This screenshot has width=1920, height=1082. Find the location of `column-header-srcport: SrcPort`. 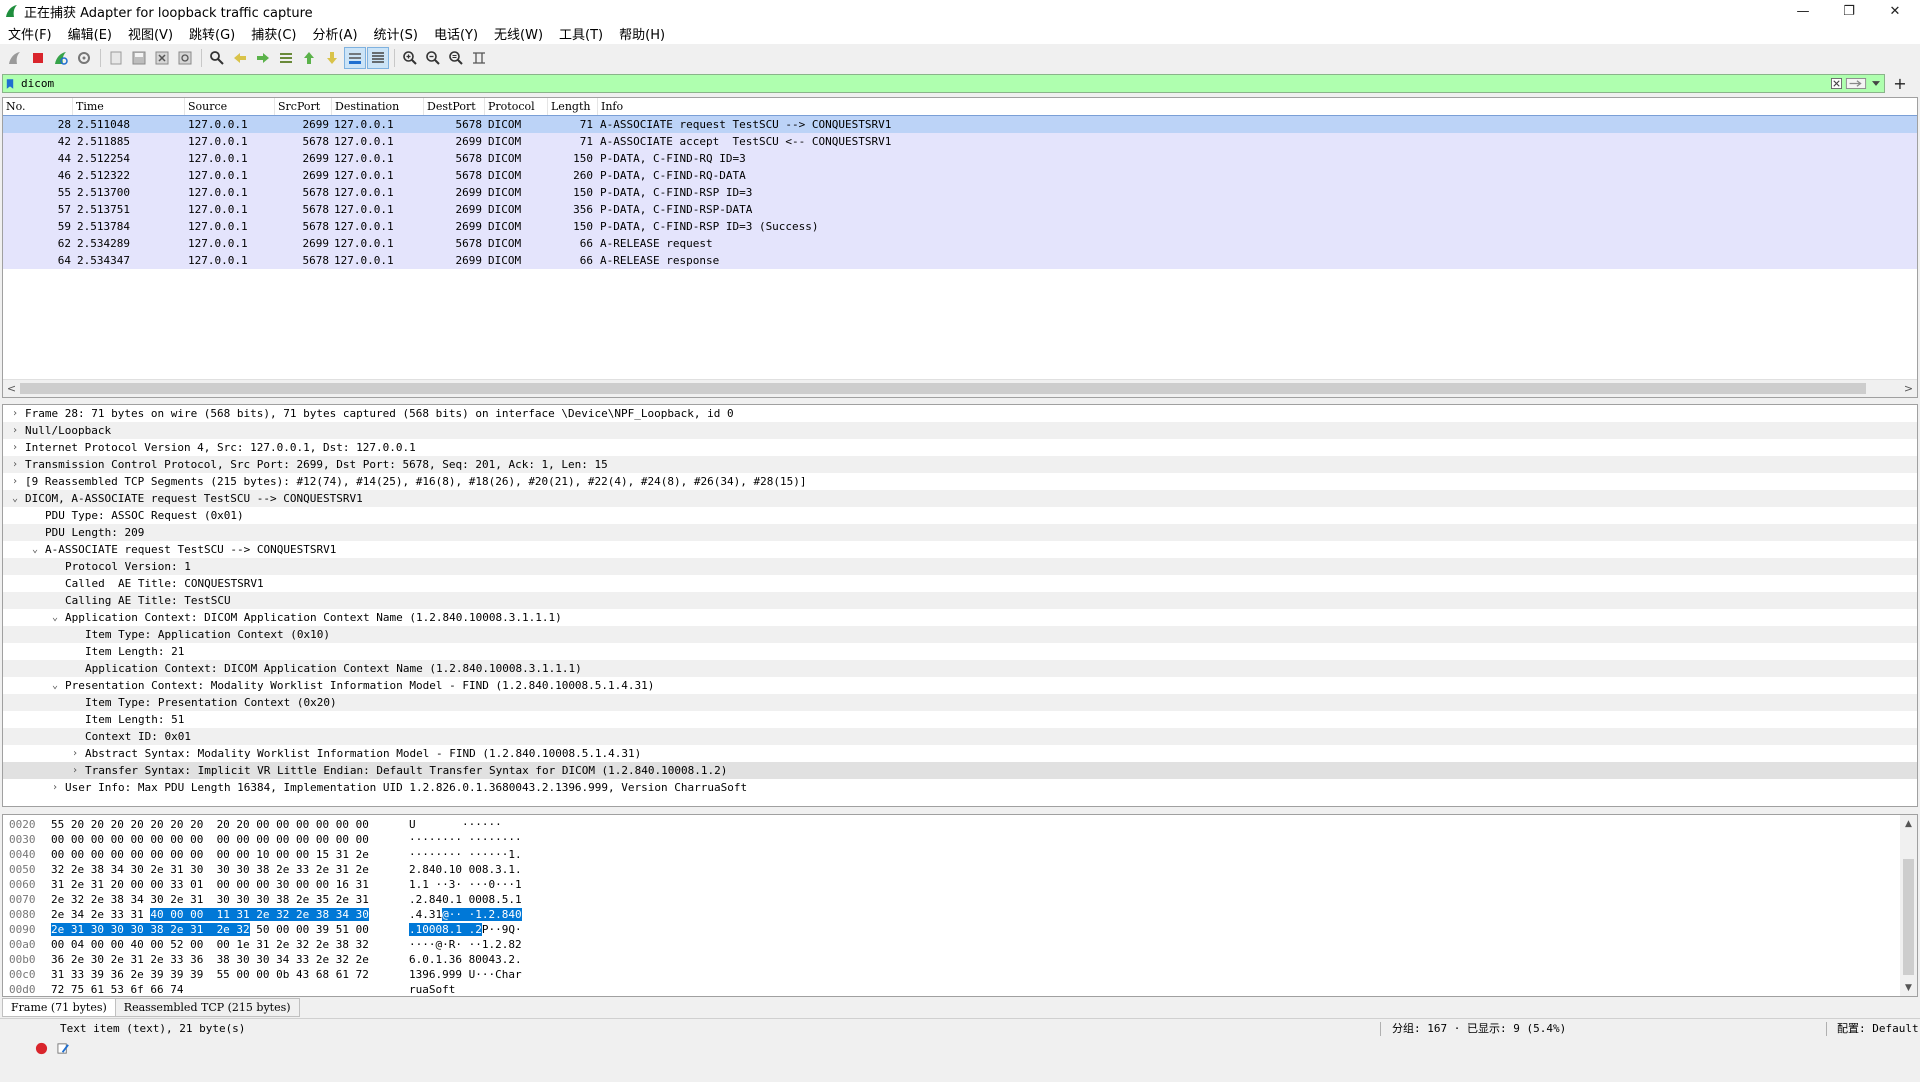

column-header-srcport: SrcPort is located at coordinates (303, 106).